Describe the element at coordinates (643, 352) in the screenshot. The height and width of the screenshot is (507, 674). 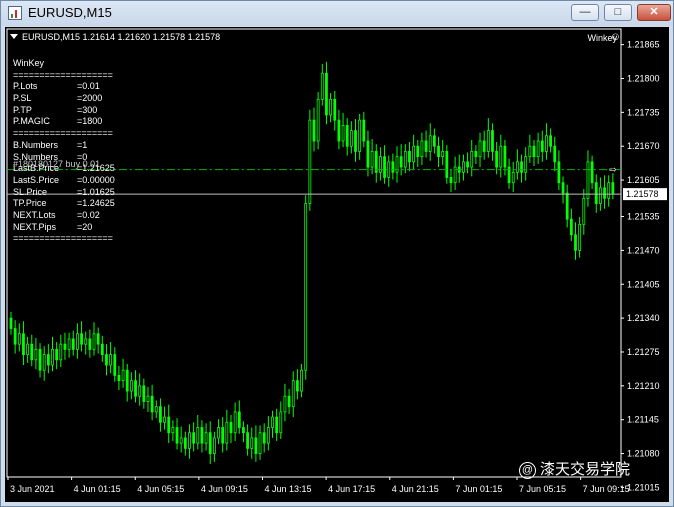
I see `y-tick-label: 1.21275` at that location.